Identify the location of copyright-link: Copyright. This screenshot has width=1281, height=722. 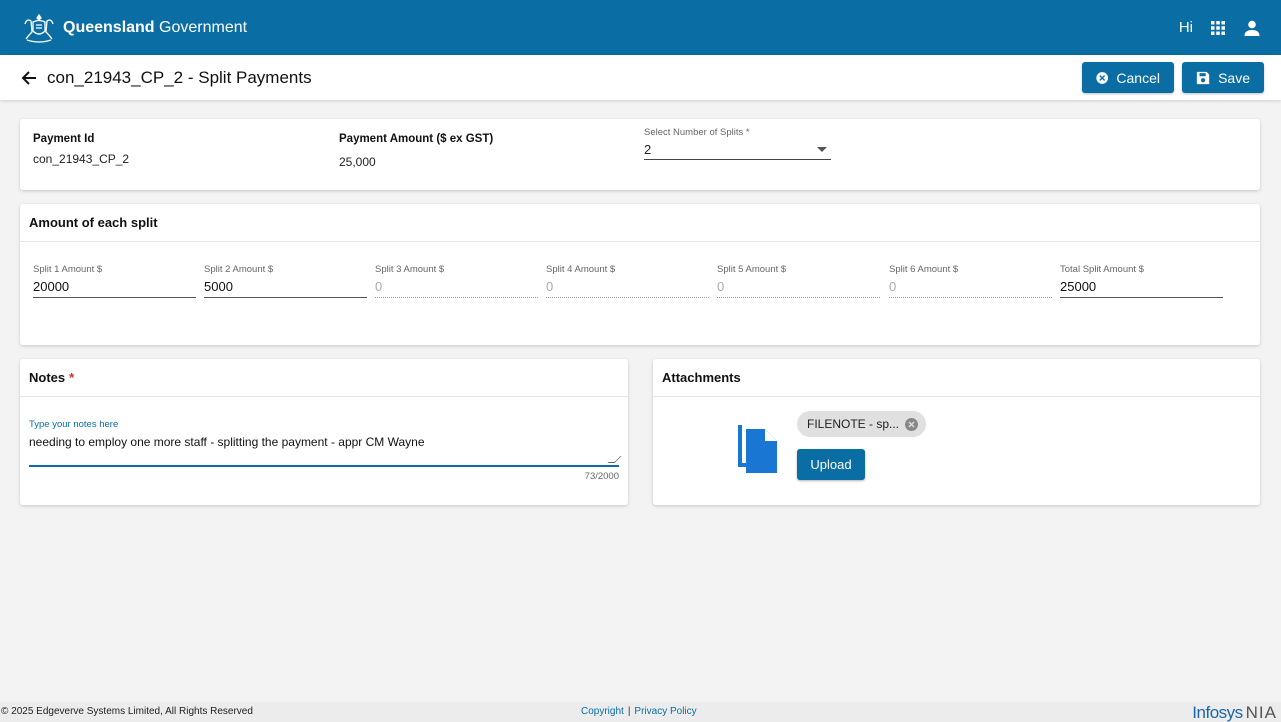
(602, 711).